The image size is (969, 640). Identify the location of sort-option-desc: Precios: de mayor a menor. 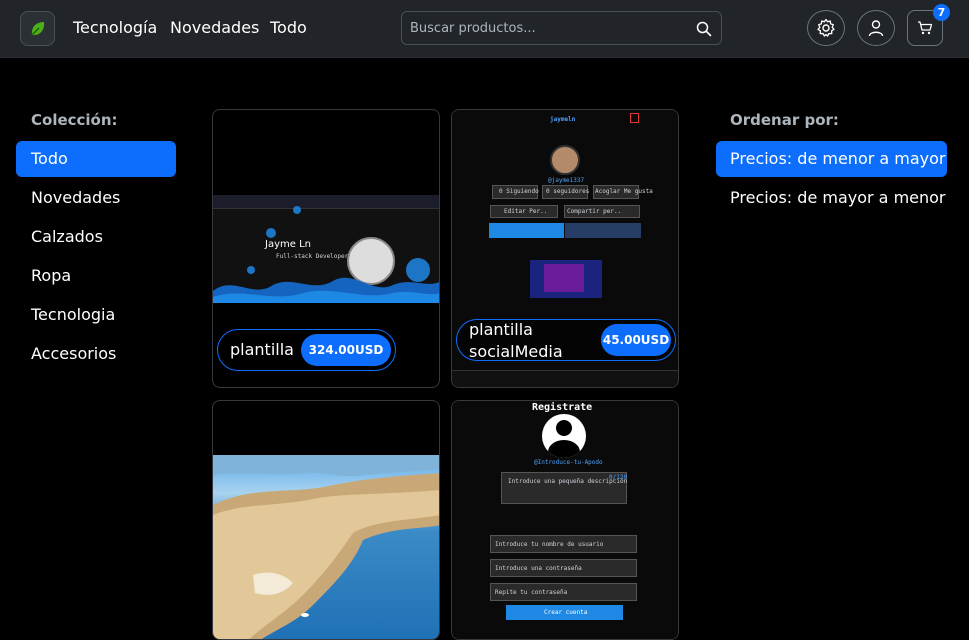
(831, 198).